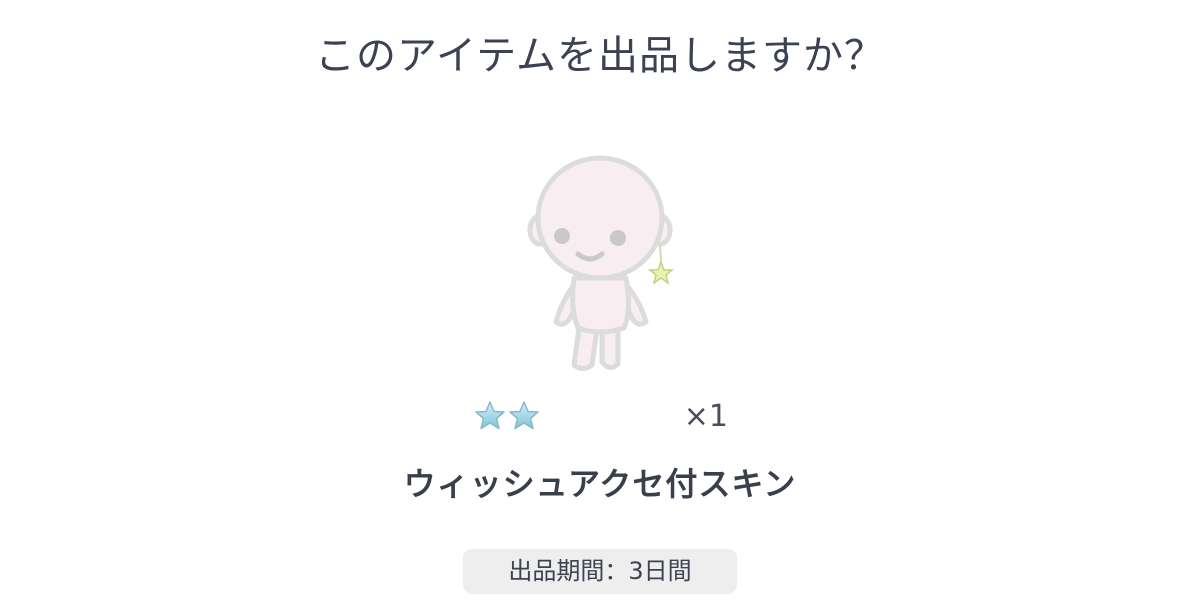 This screenshot has width=1200, height=608. I want to click on avatar-skin-icon, so click(601, 263).